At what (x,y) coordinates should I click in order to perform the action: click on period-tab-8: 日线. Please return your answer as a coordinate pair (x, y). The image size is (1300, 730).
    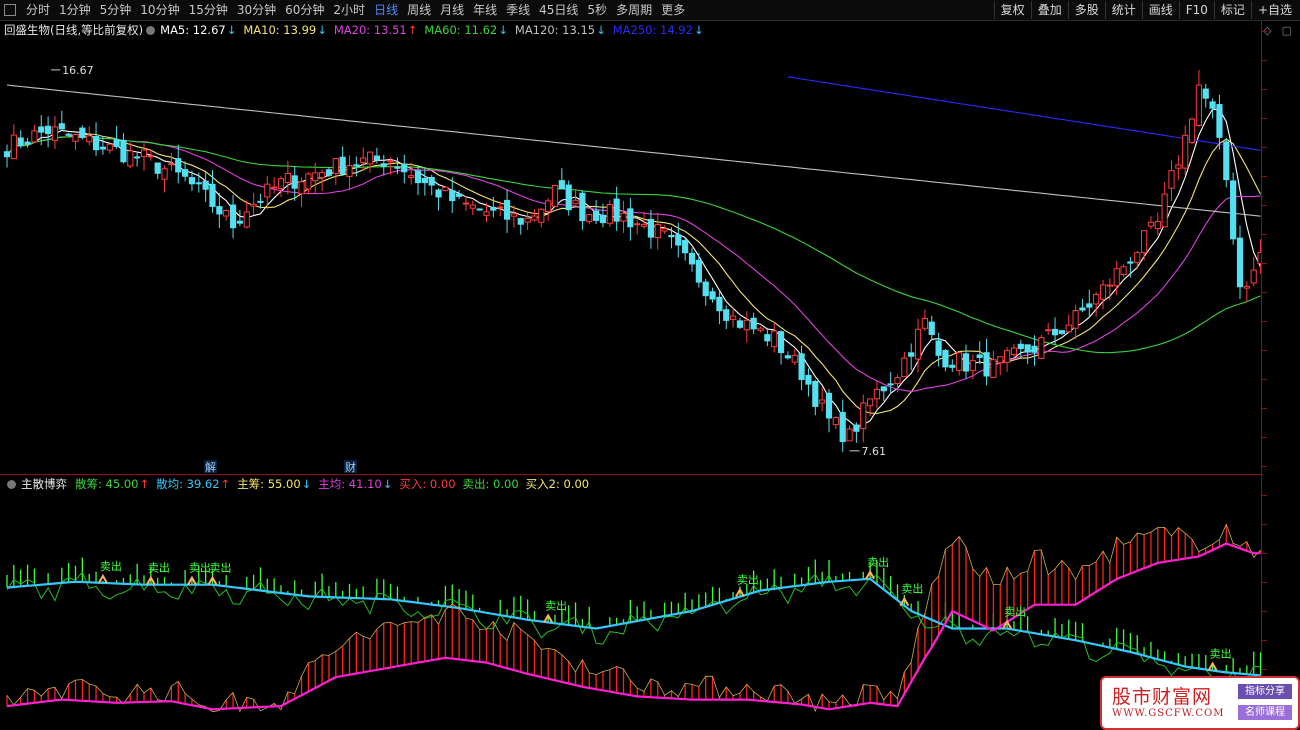
    Looking at the image, I should click on (386, 10).